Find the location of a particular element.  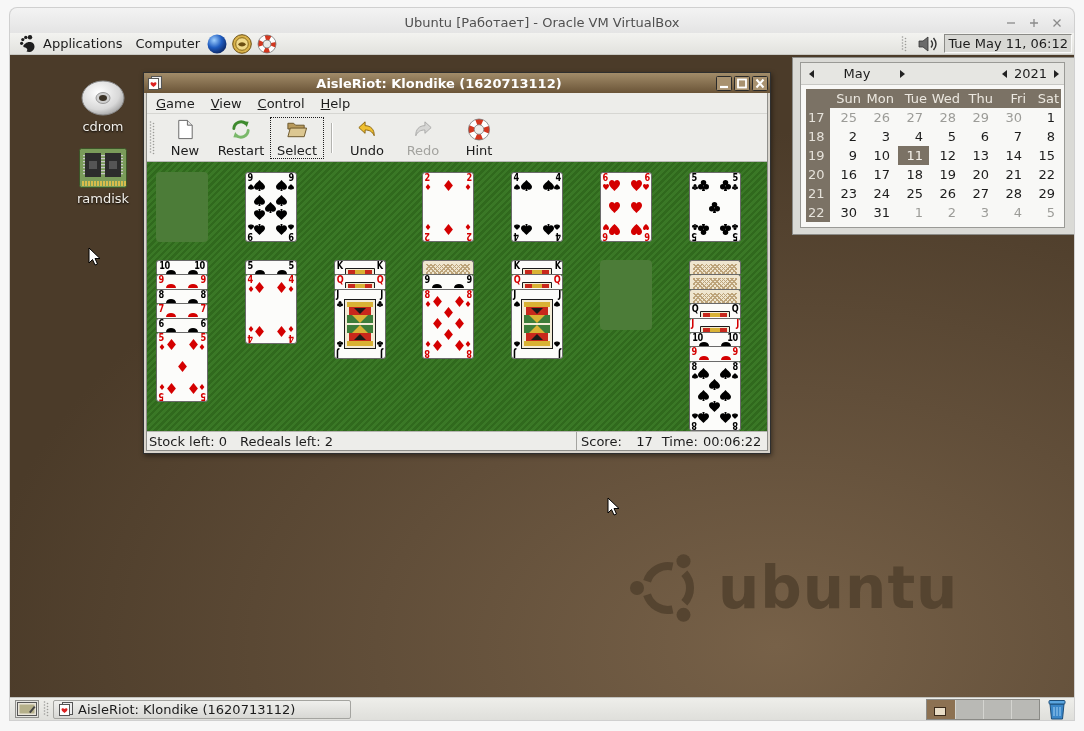

calendar-day: 24 is located at coordinates (879, 193).